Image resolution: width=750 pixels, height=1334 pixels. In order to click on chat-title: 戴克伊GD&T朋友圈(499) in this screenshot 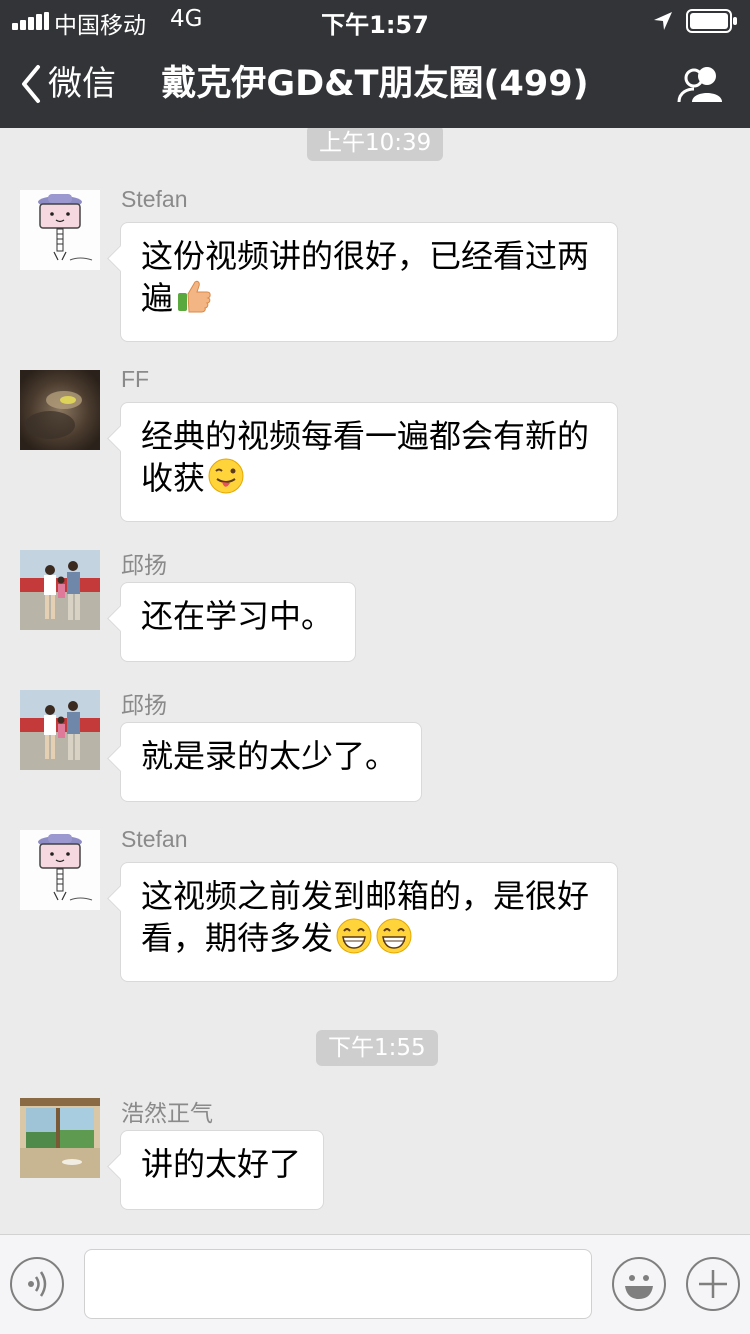, I will do `click(375, 84)`.